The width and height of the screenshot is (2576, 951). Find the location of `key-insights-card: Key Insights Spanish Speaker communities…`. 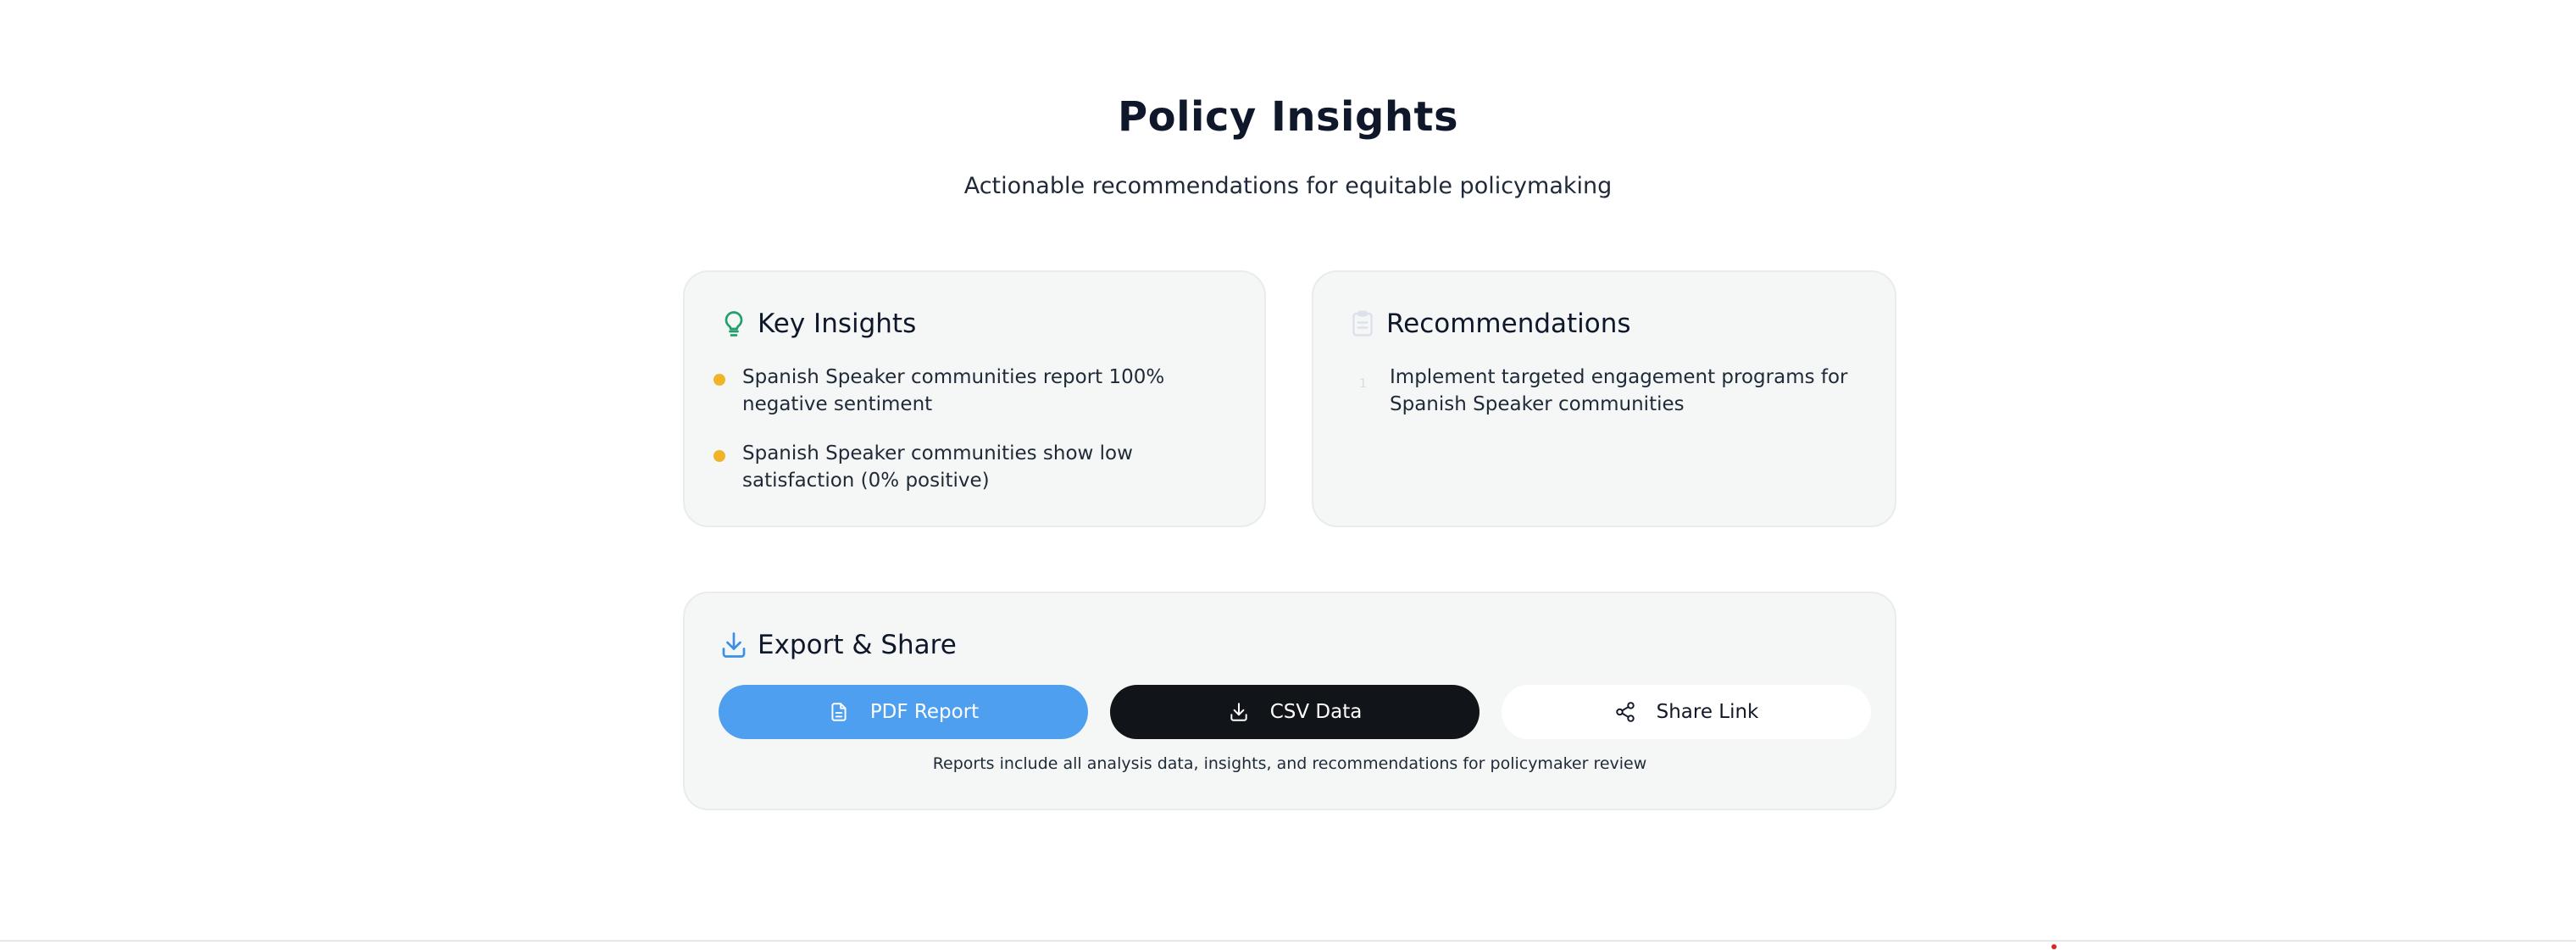

key-insights-card: Key Insights Spanish Speaker communities… is located at coordinates (974, 398).